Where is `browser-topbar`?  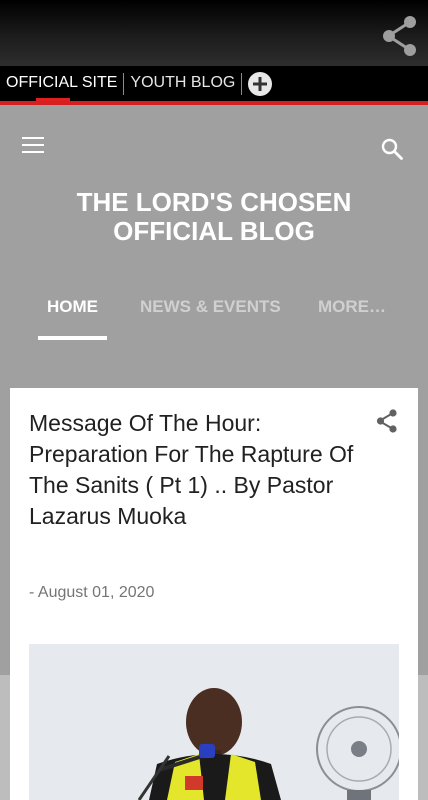
browser-topbar is located at coordinates (214, 33).